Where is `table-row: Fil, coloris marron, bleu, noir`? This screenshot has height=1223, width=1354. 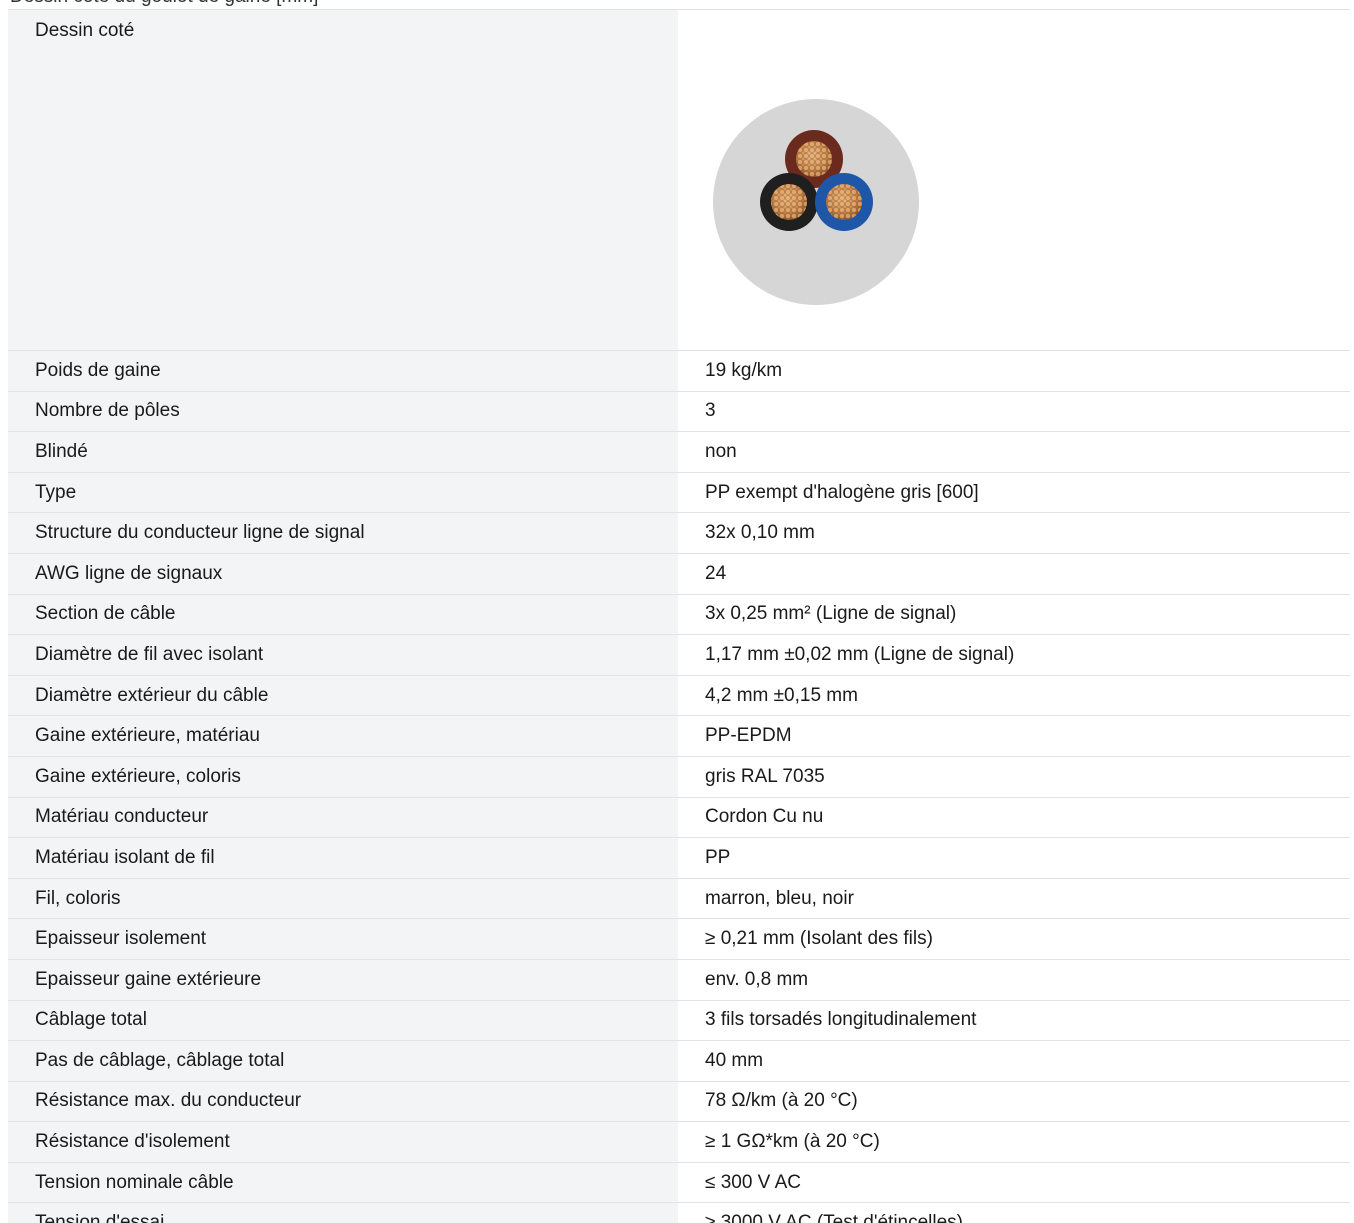
table-row: Fil, coloris marron, bleu, noir is located at coordinates (679, 899).